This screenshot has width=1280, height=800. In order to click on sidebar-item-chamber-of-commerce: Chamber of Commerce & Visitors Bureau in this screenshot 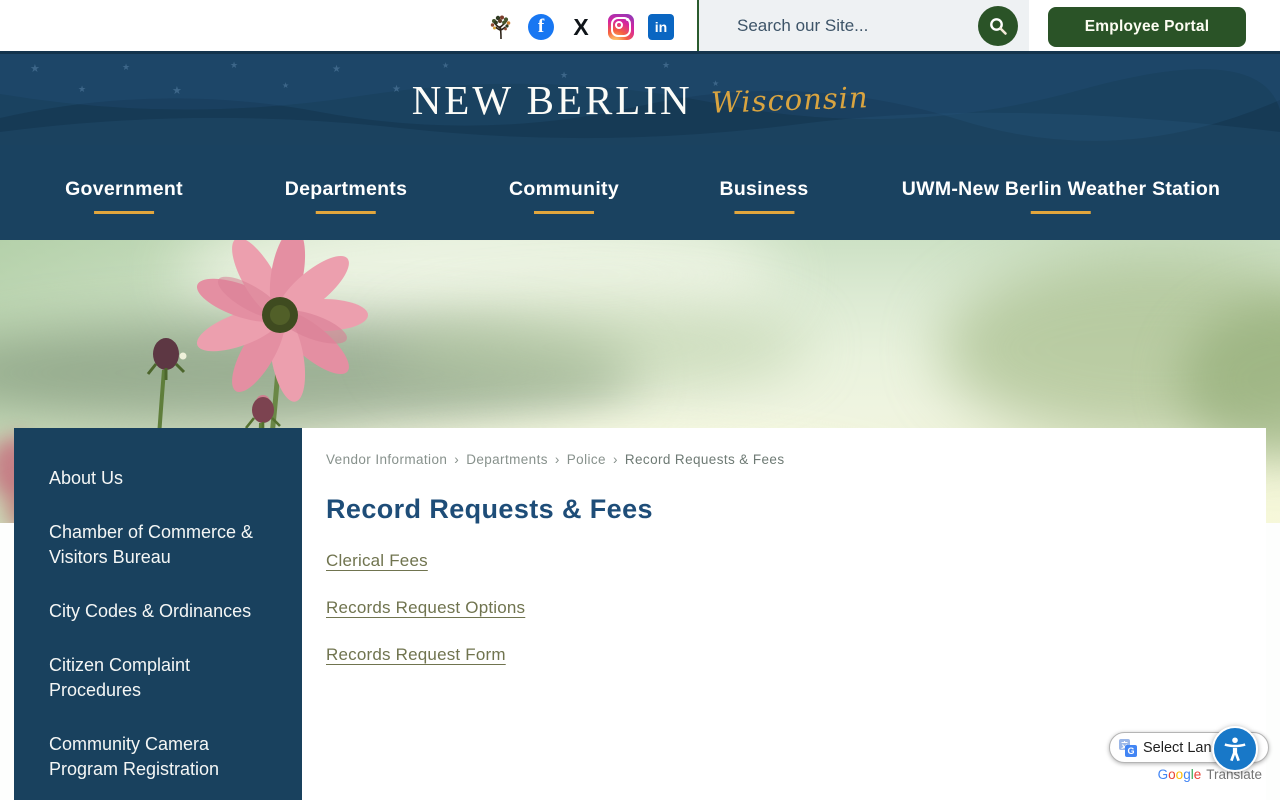, I will do `click(158, 545)`.